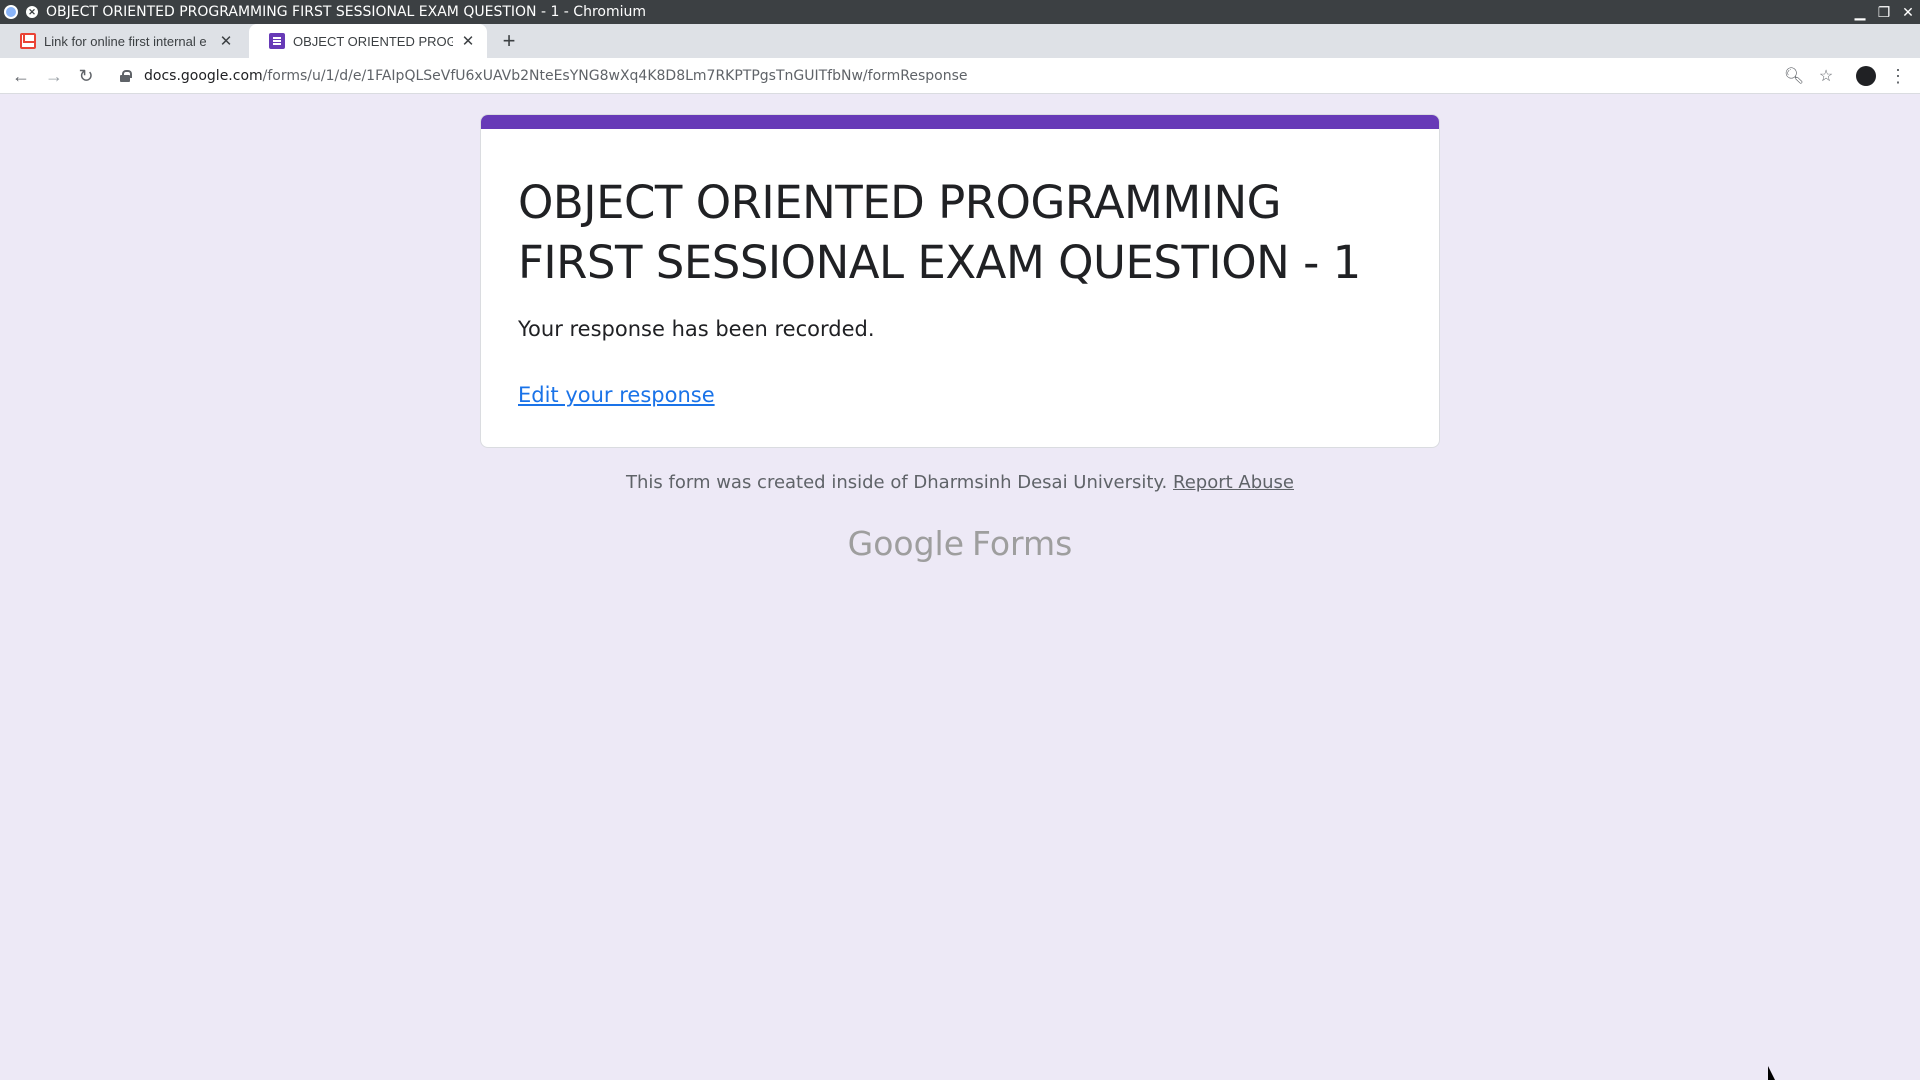  I want to click on tab-google-form: OBJECT ORIENTED PROGRAM ✕, so click(368, 41).